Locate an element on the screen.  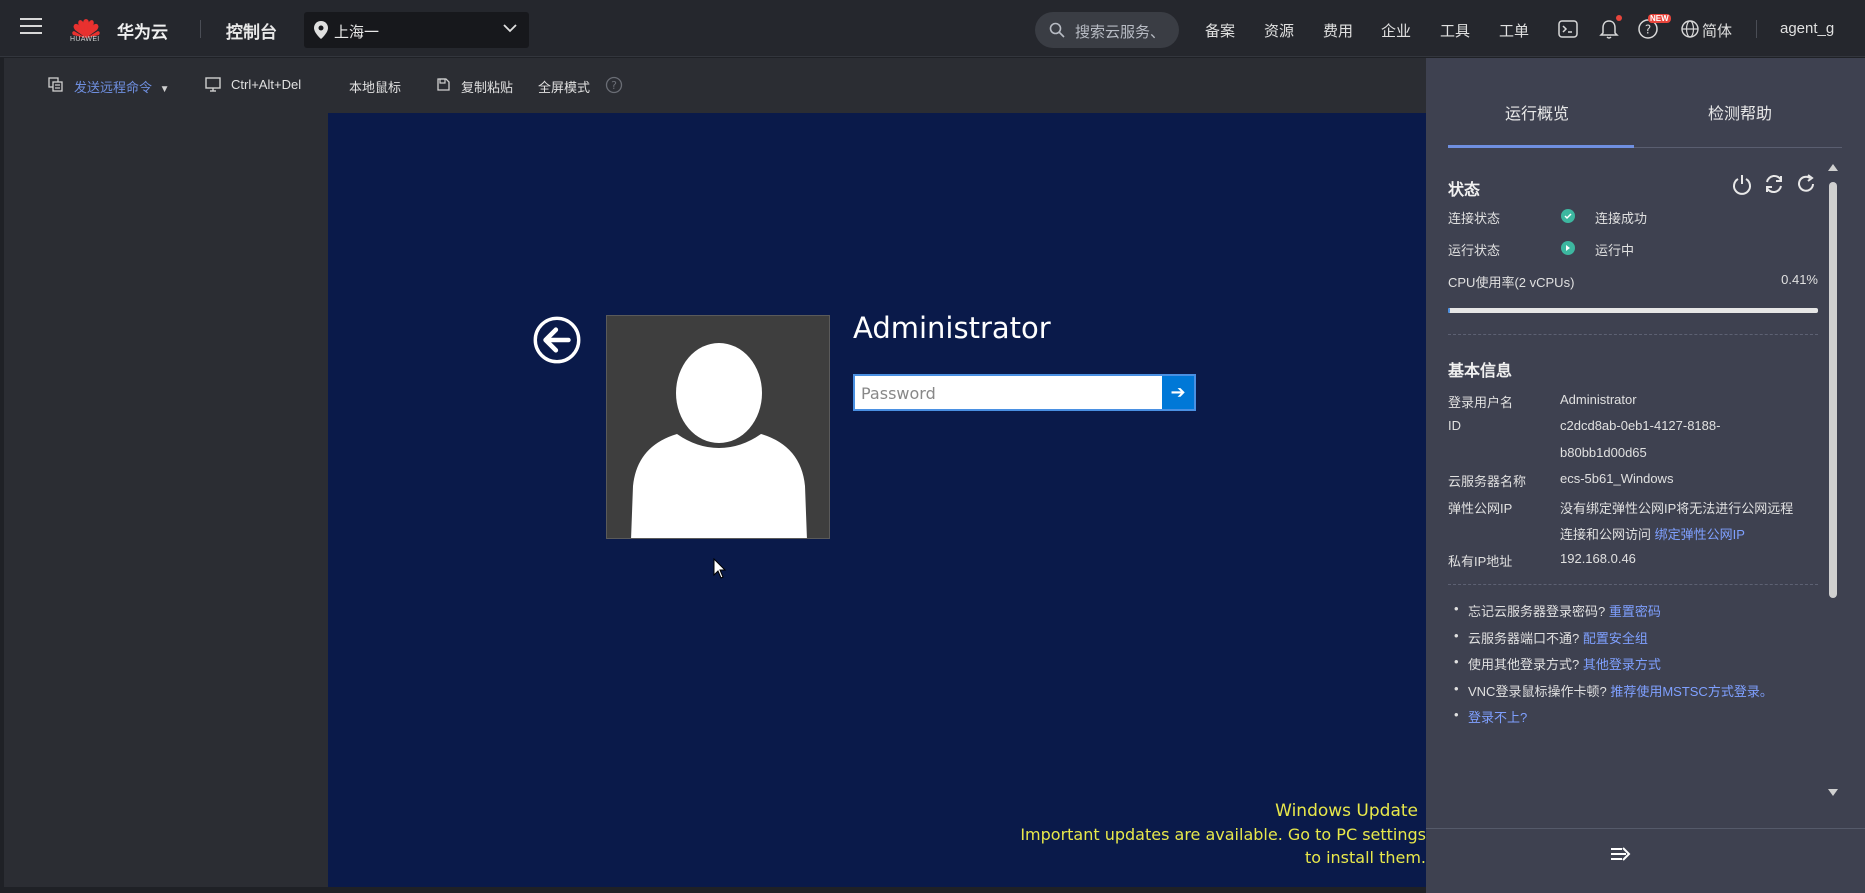
id-value-line2: b80bb1d00d65 is located at coordinates (1603, 452).